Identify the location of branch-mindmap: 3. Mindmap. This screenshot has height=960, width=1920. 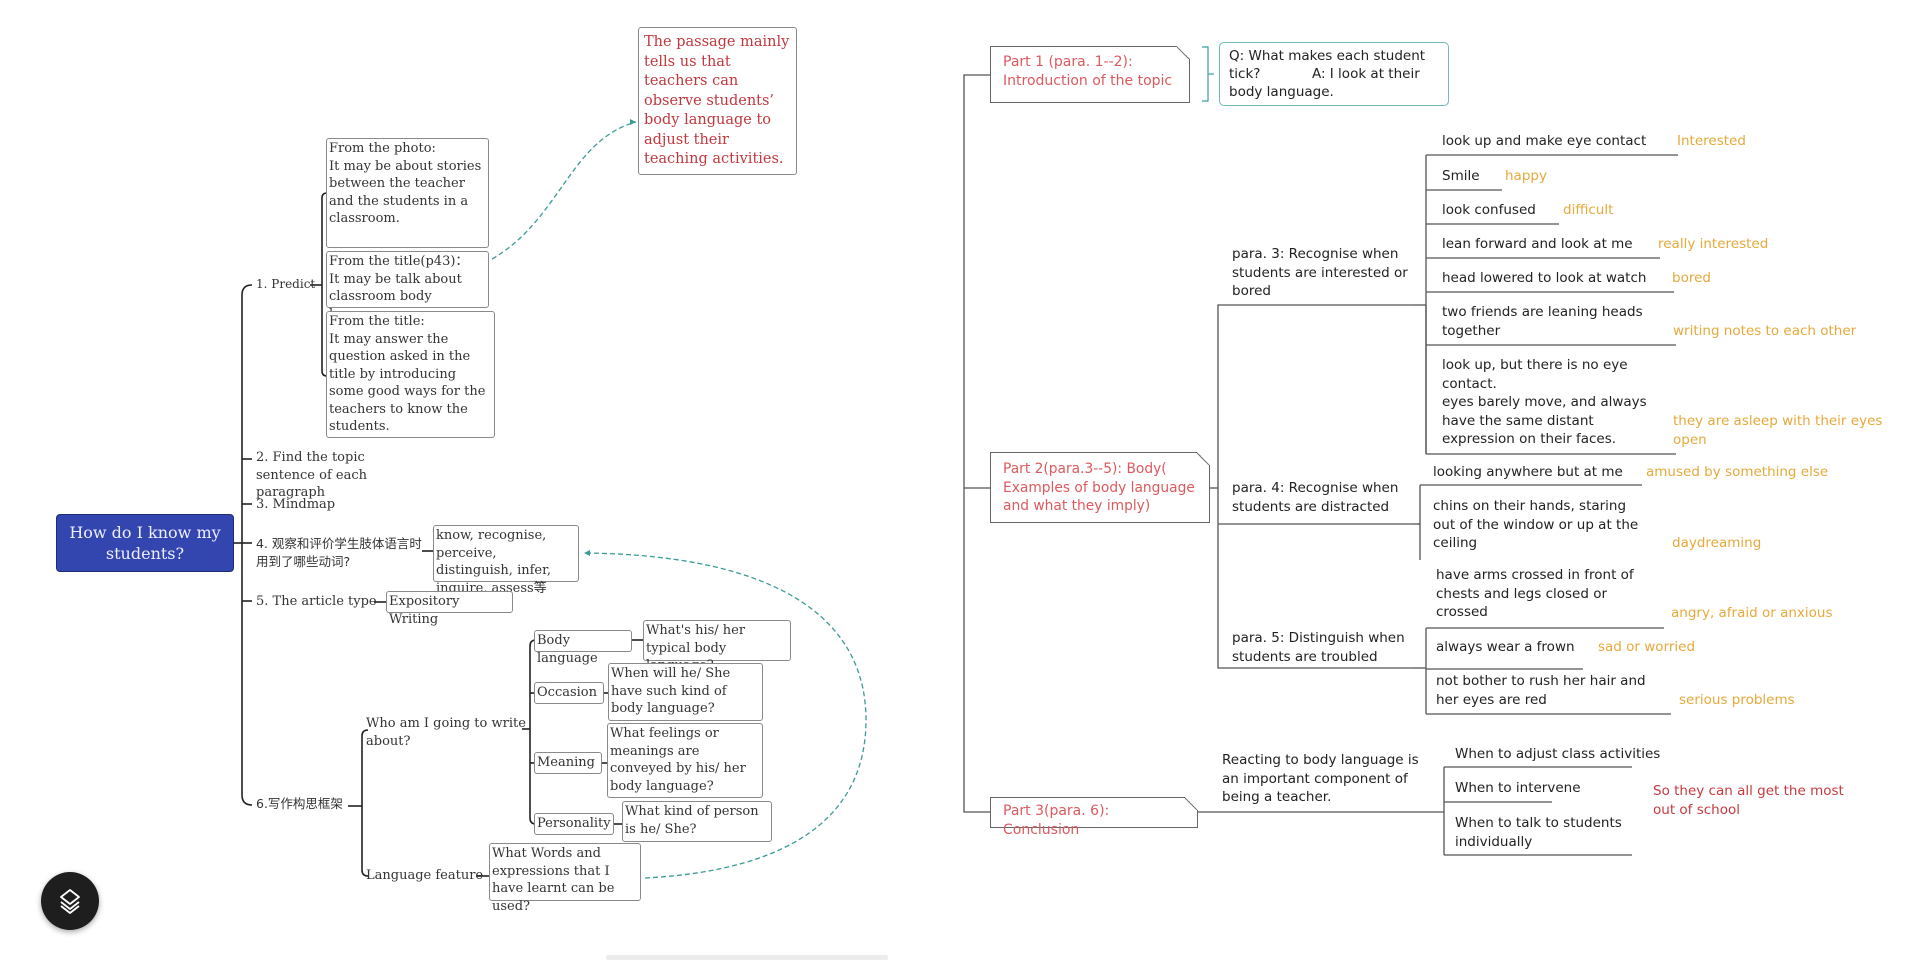
(295, 505).